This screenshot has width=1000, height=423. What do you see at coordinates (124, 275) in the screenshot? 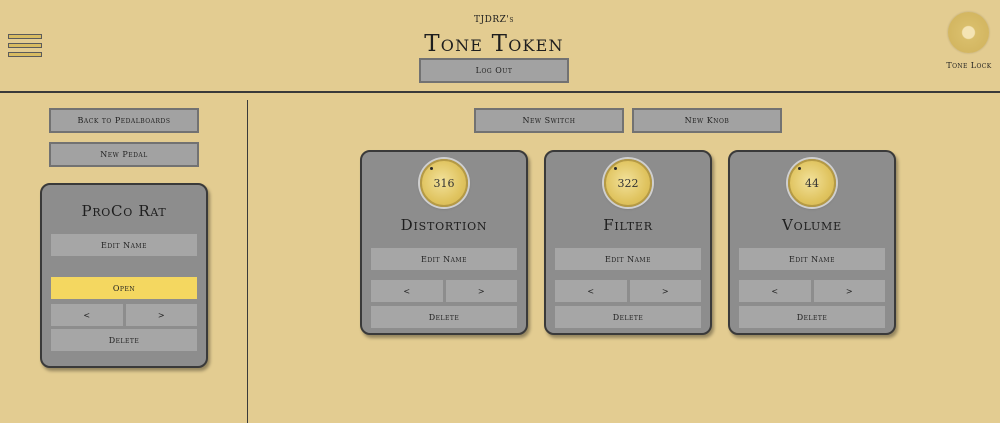
I see `pedal-card: ProCo Rat Edit Name Open < > Delete` at bounding box center [124, 275].